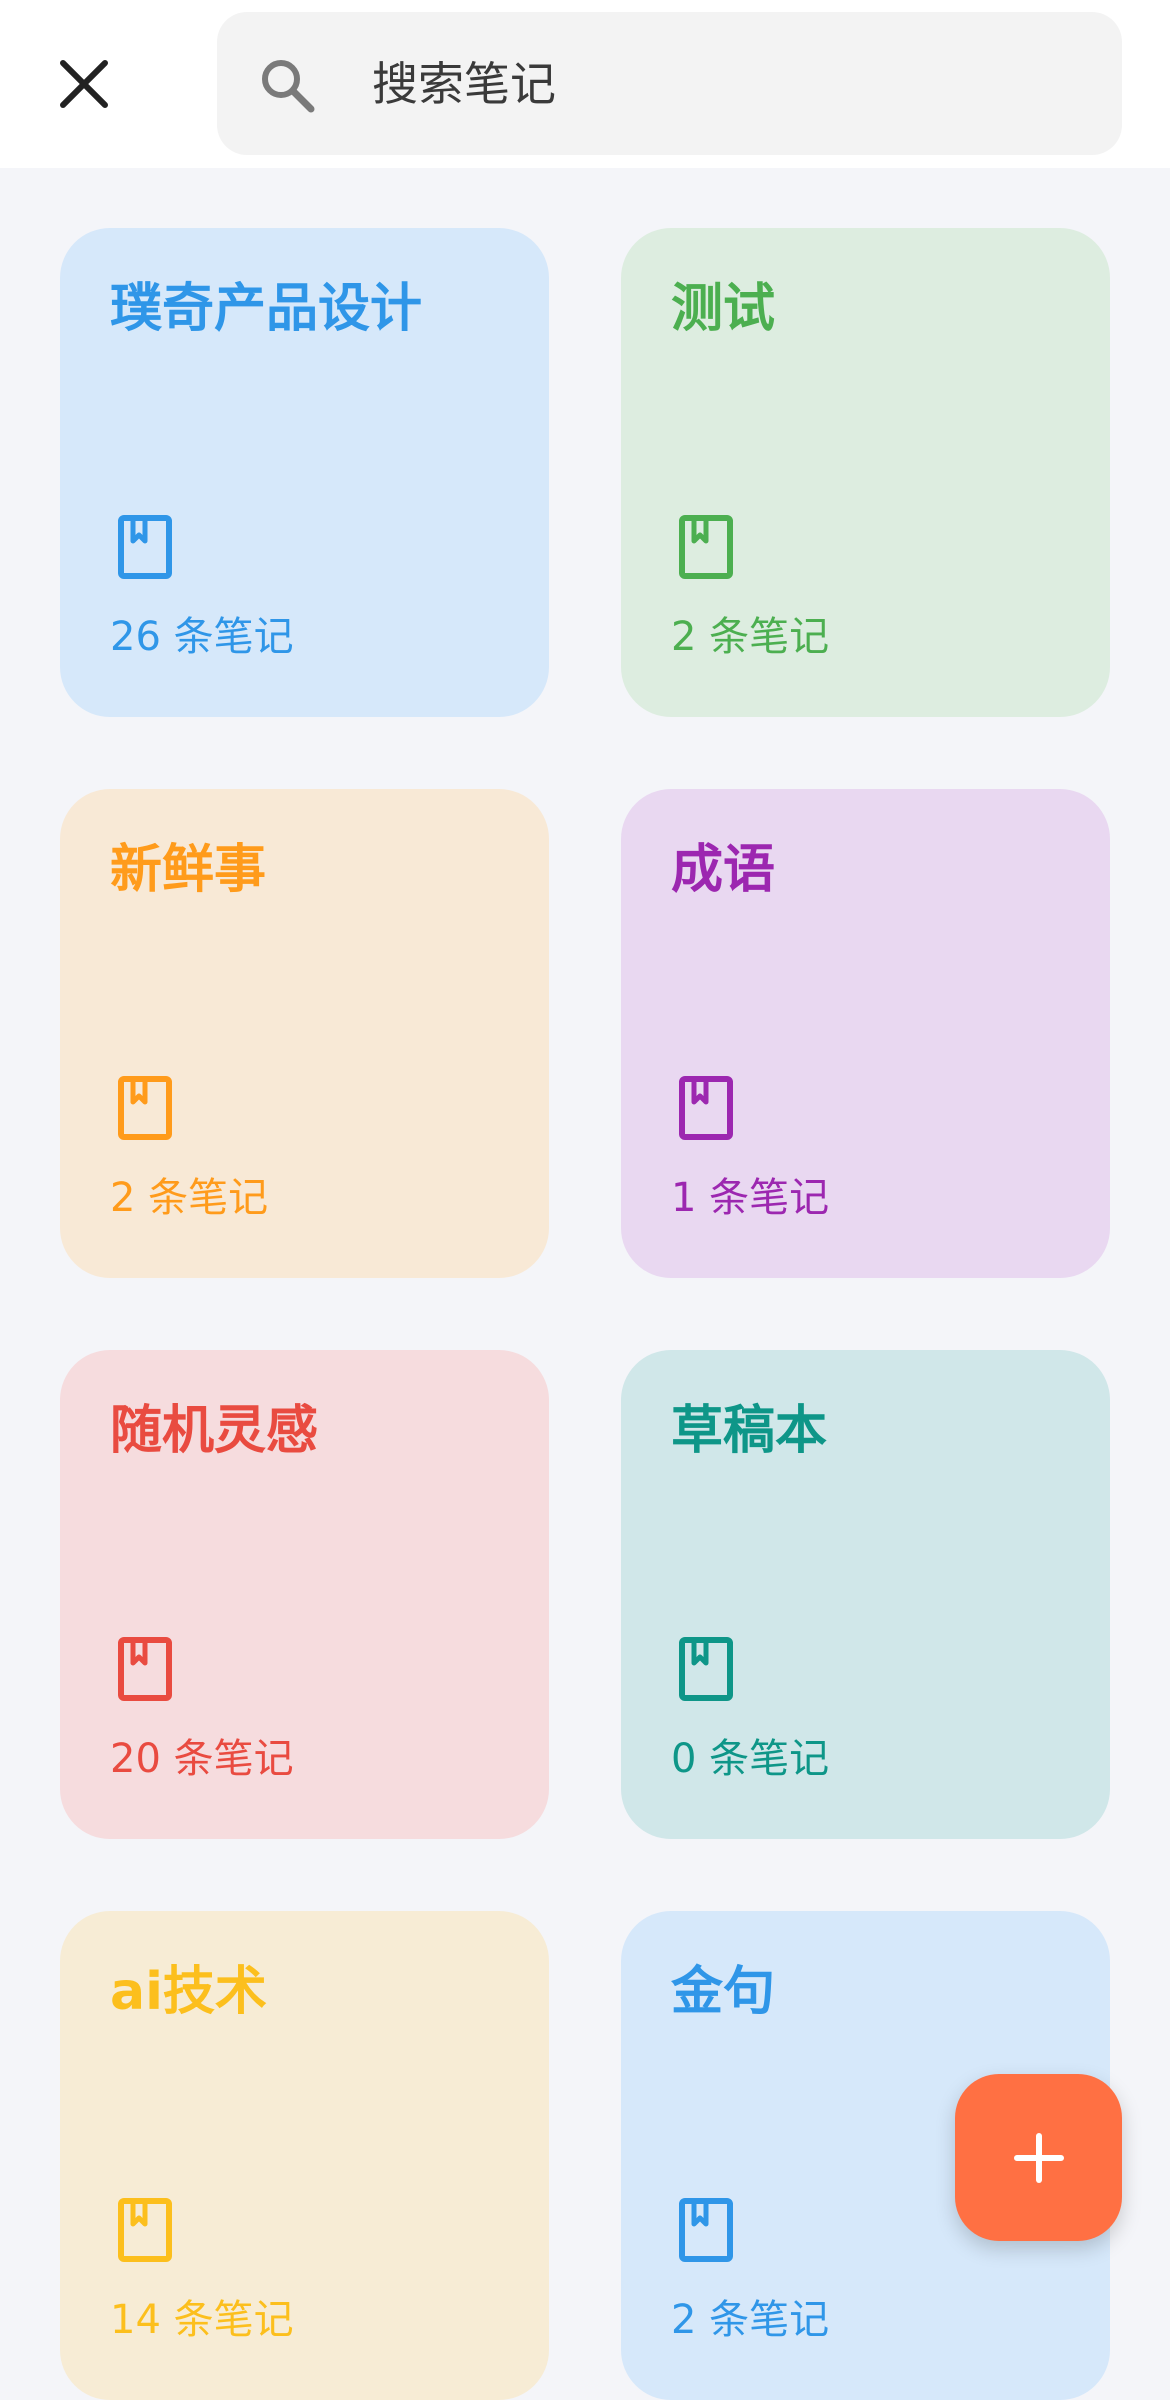 The width and height of the screenshot is (1170, 2400). What do you see at coordinates (304, 1594) in the screenshot?
I see `notebook-card: 随机灵感 20 条笔记` at bounding box center [304, 1594].